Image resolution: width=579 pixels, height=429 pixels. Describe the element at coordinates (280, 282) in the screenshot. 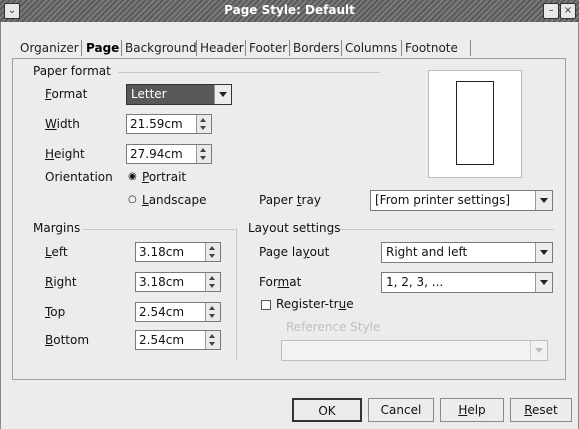

I see `numbering-format-label: Format` at that location.